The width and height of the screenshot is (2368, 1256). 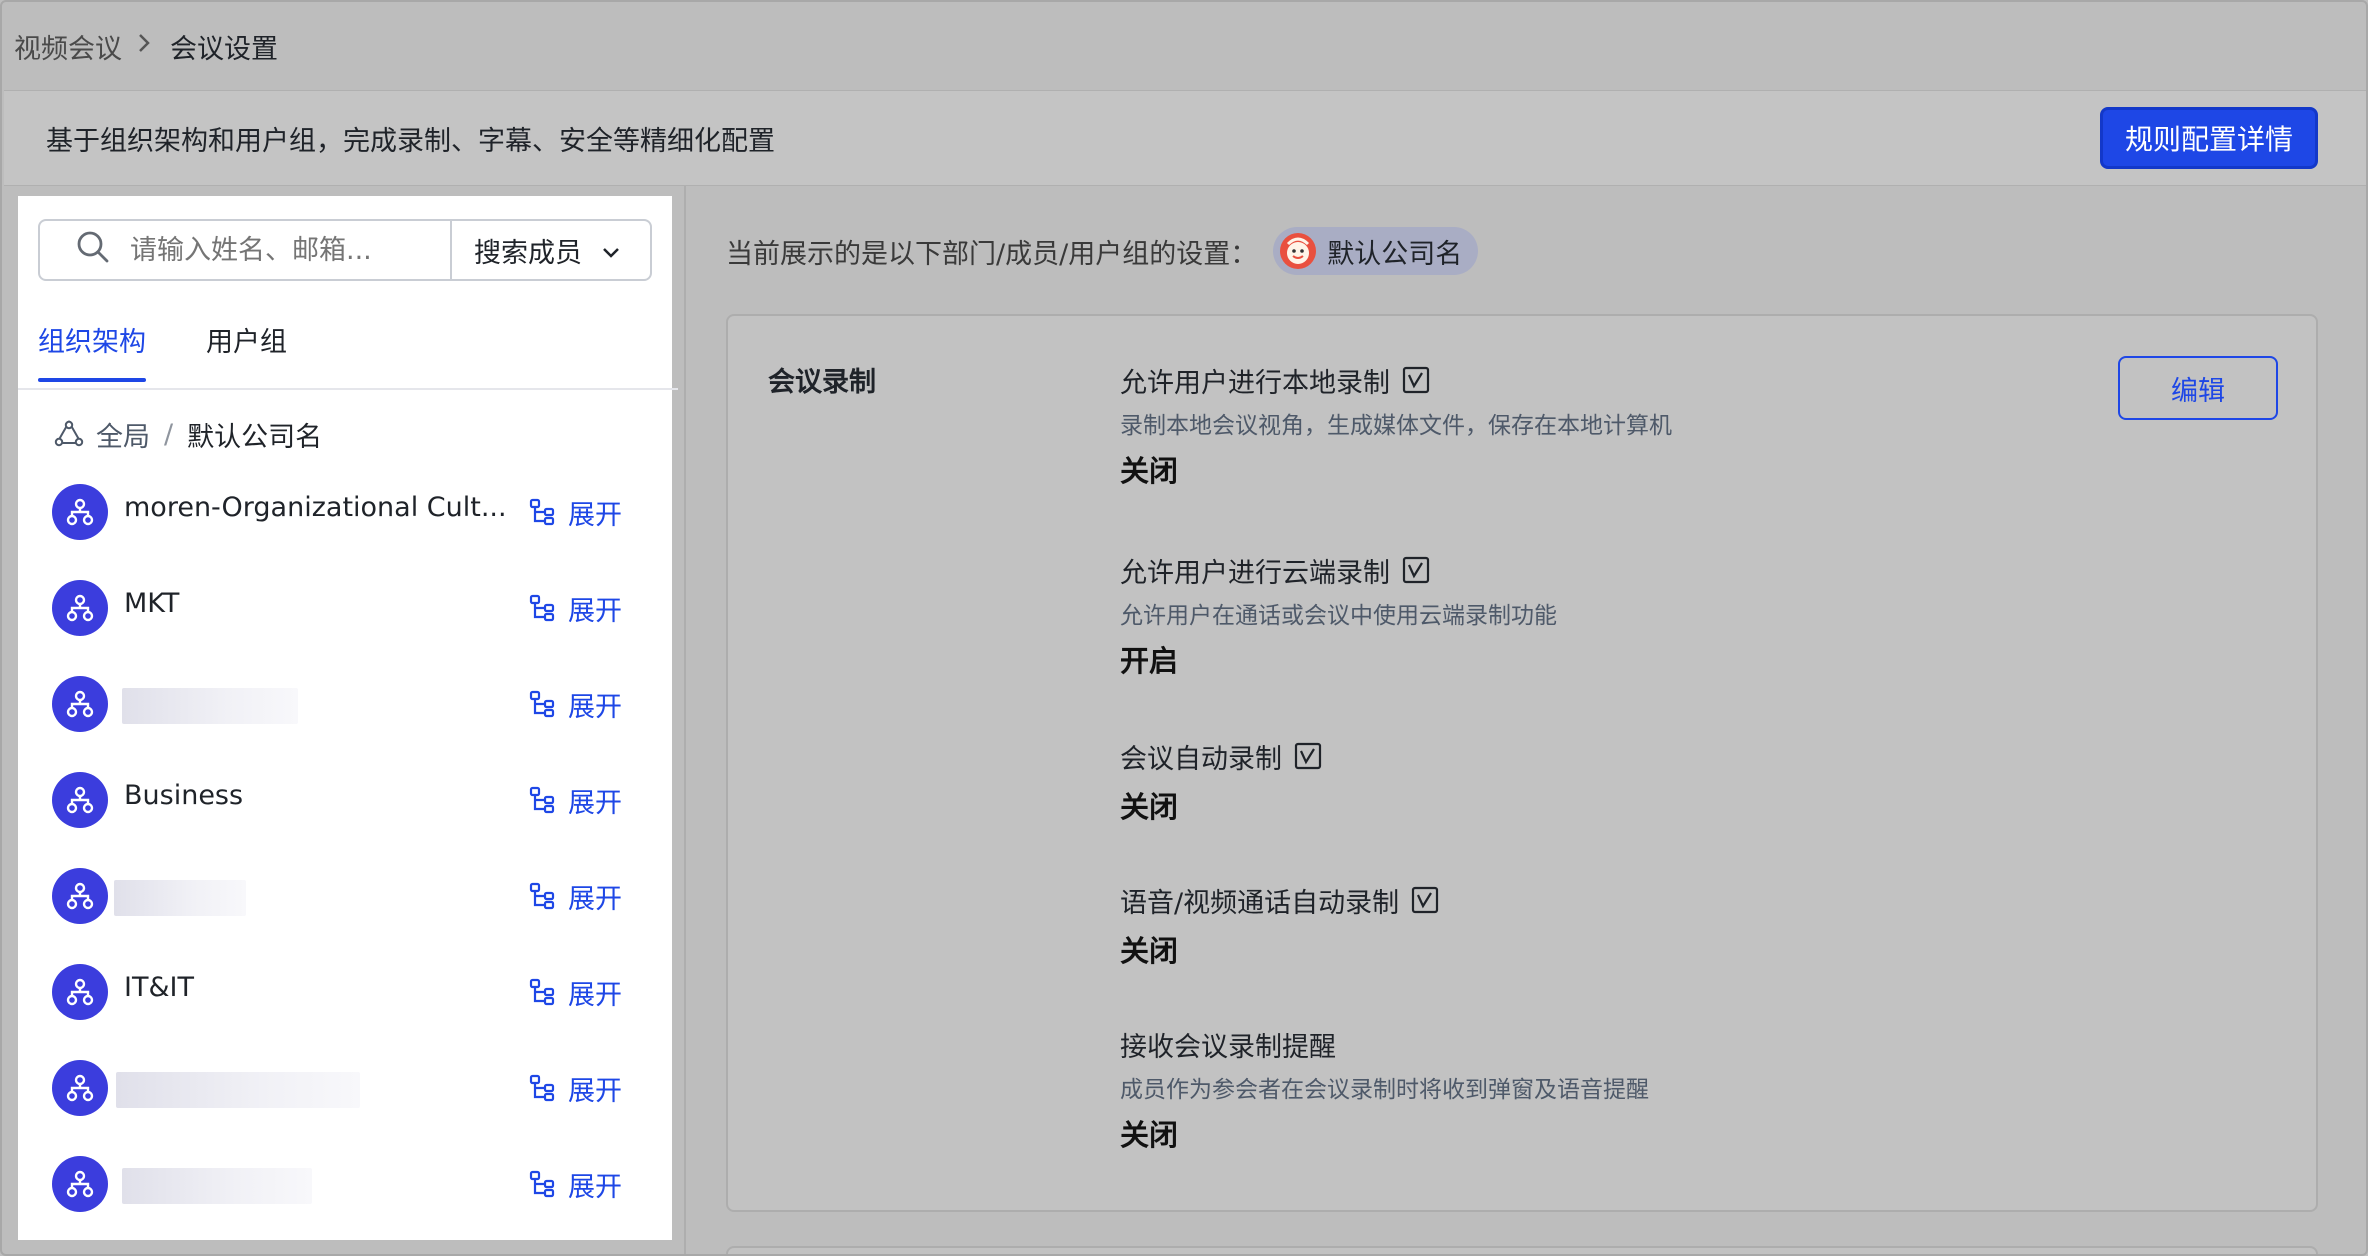 I want to click on global-icon, so click(x=69, y=434).